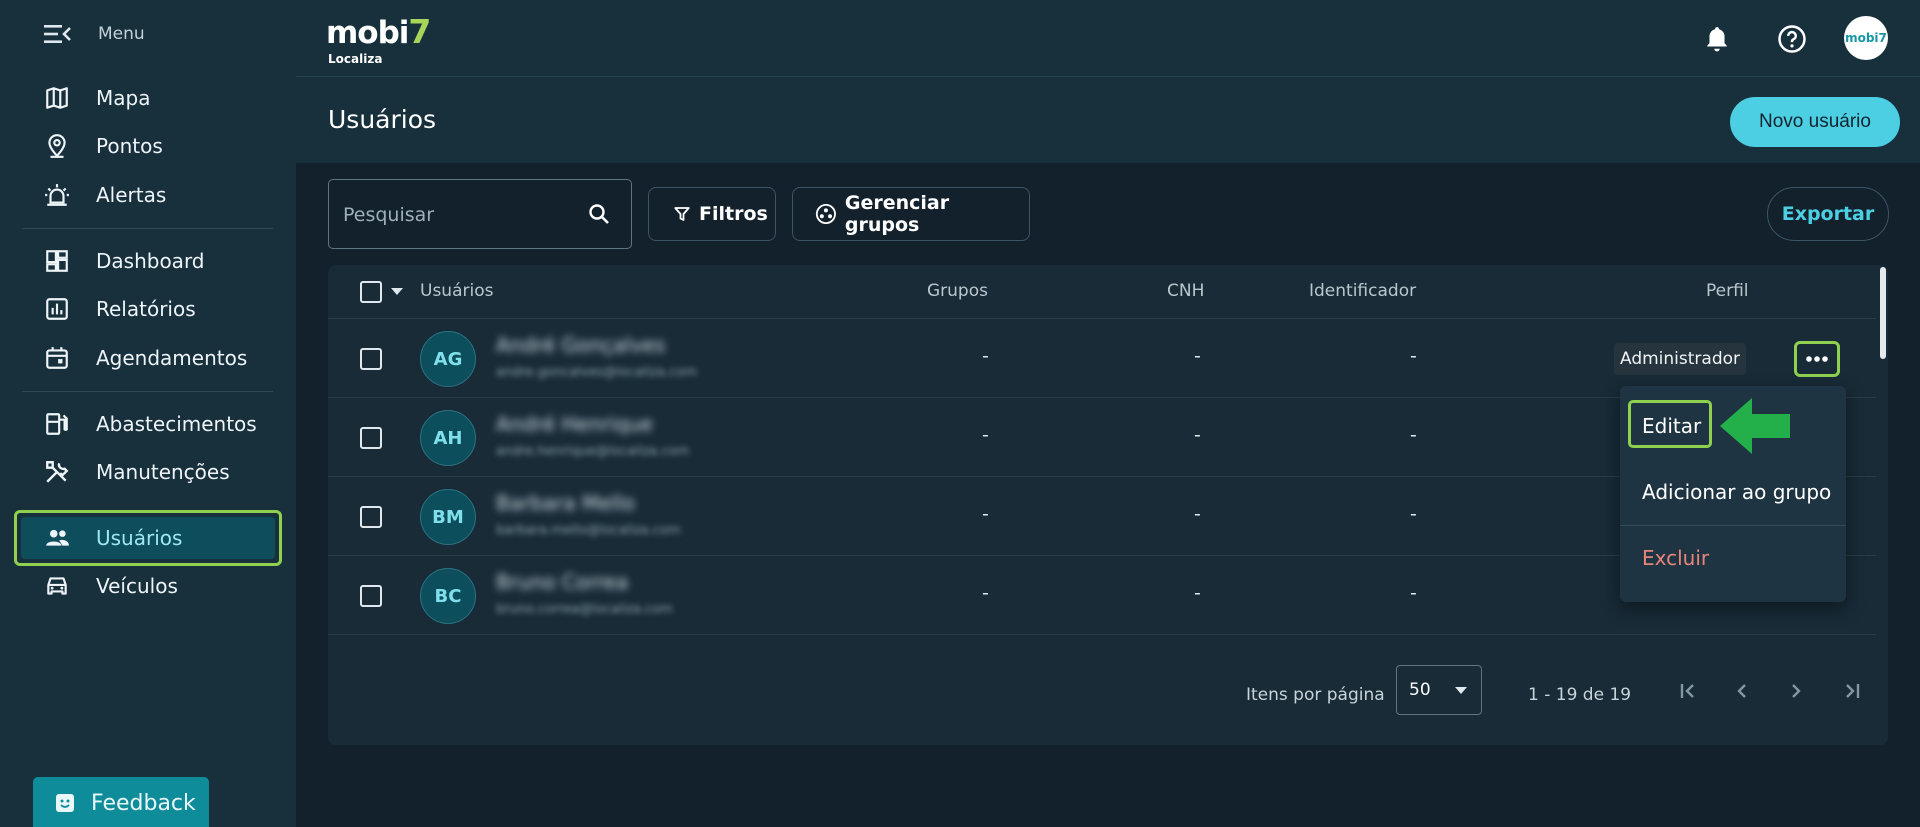  I want to click on sidebar-item-label: Alertas, so click(131, 195).